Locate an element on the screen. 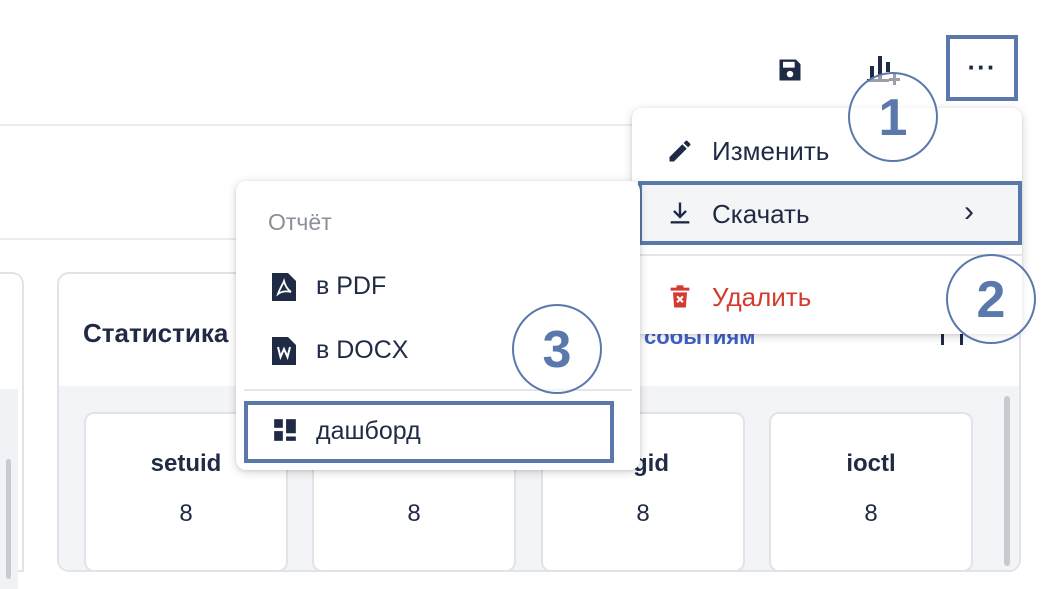  menu-item-edit: Изменить is located at coordinates (827, 150).